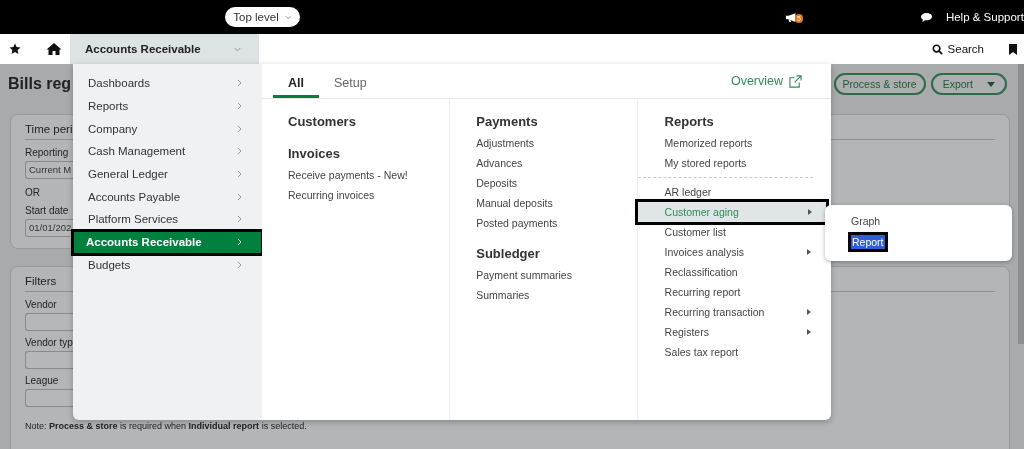 This screenshot has height=449, width=1024. Describe the element at coordinates (549, 223) in the screenshot. I see `menu-link: Posted payments` at that location.